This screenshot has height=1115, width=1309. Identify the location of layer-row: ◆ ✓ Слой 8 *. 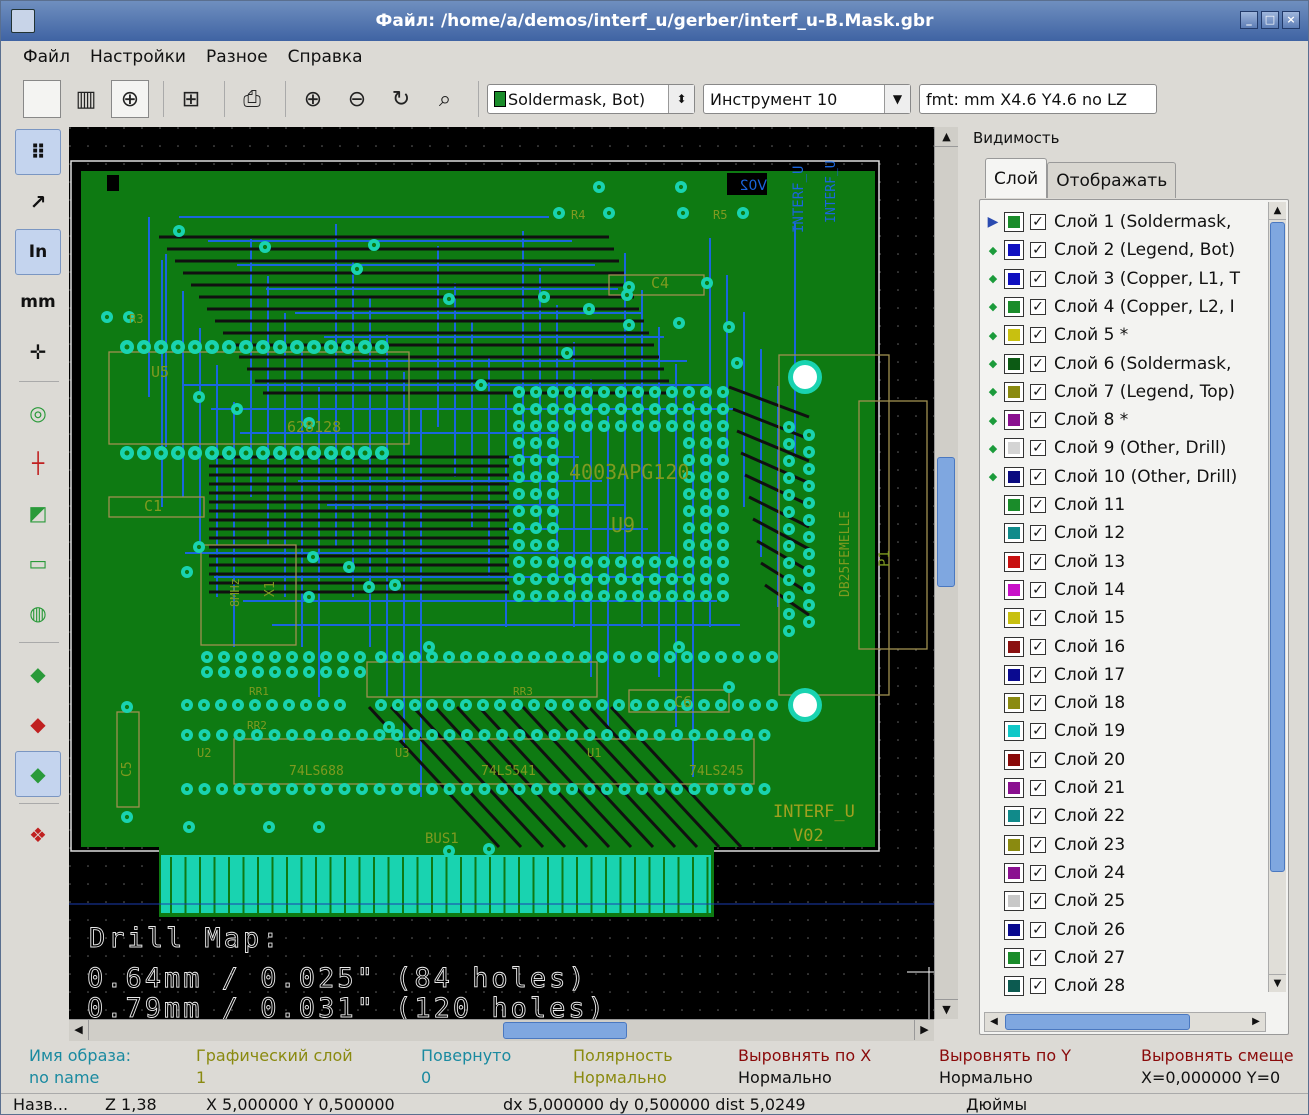
(1057, 420).